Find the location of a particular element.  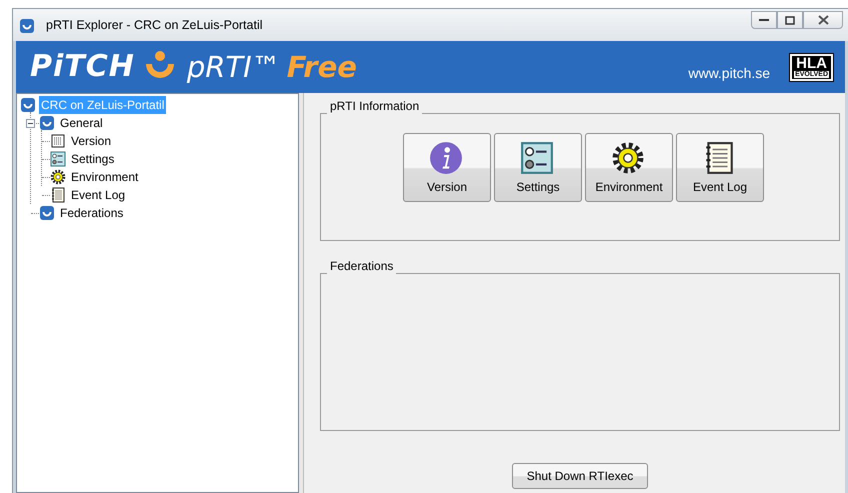

maximize-icon is located at coordinates (790, 20).